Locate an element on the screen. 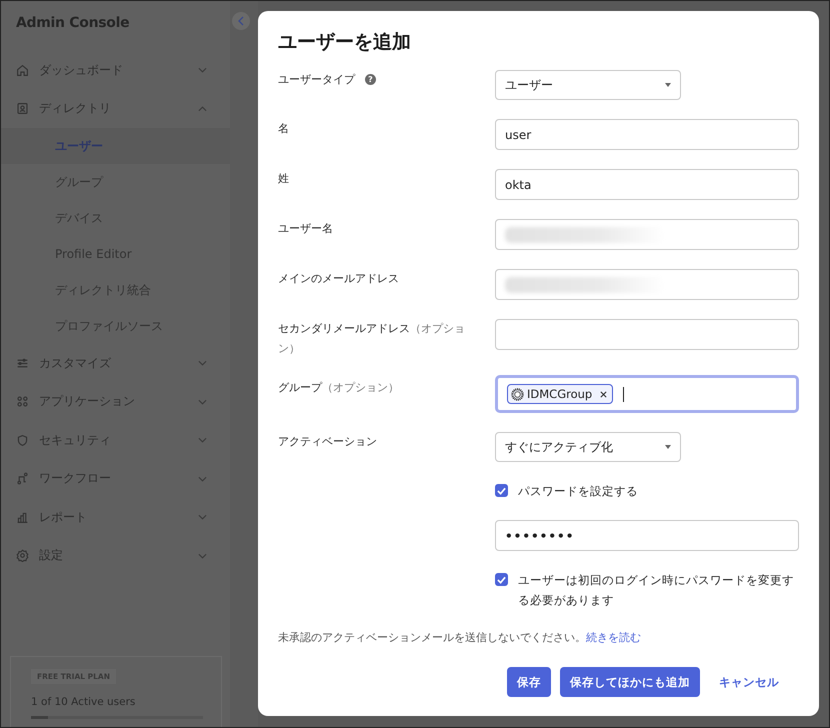 The width and height of the screenshot is (830, 728). tune-icon is located at coordinates (22, 363).